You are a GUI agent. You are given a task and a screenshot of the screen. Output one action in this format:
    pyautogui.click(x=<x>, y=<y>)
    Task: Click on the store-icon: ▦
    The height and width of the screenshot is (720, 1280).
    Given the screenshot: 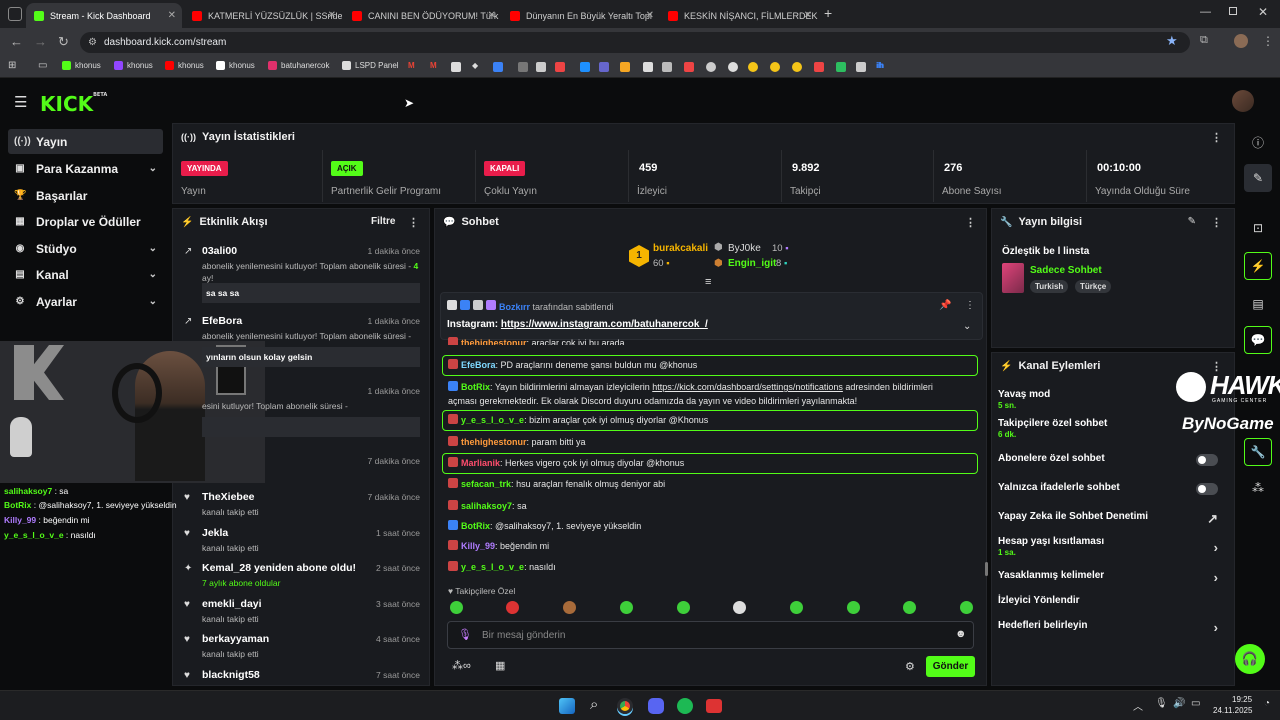 What is the action you would take?
    pyautogui.click(x=500, y=665)
    